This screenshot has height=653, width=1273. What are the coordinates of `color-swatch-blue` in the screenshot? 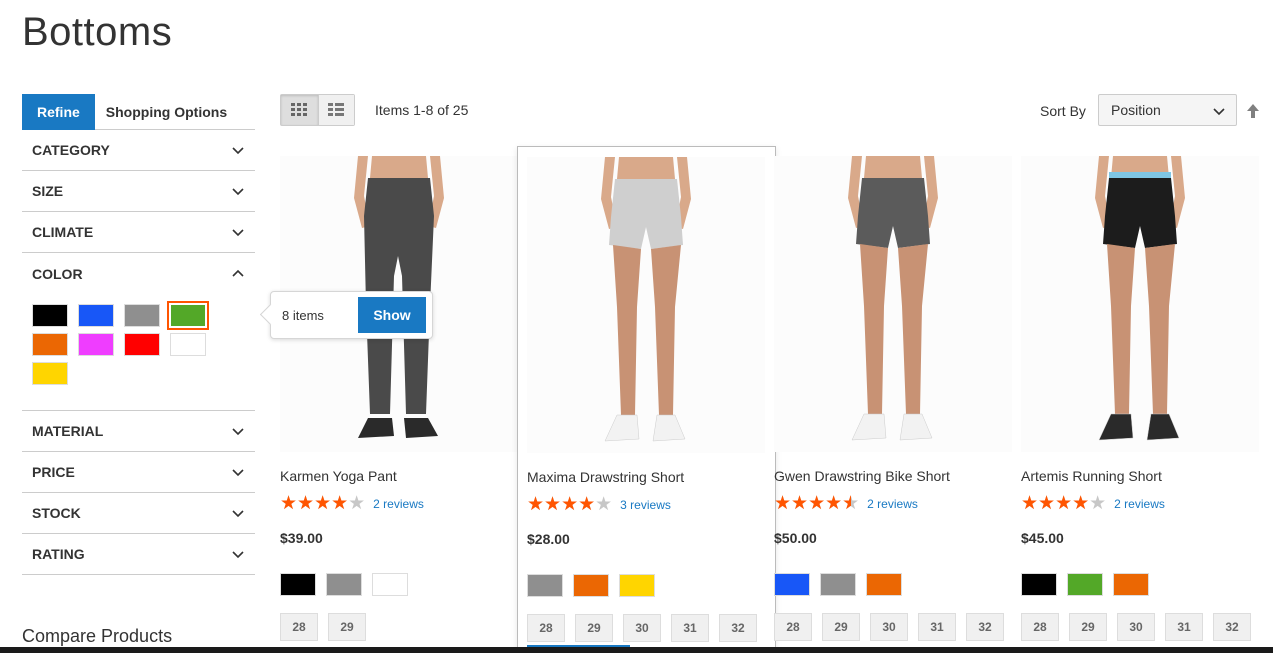 It's located at (96, 315).